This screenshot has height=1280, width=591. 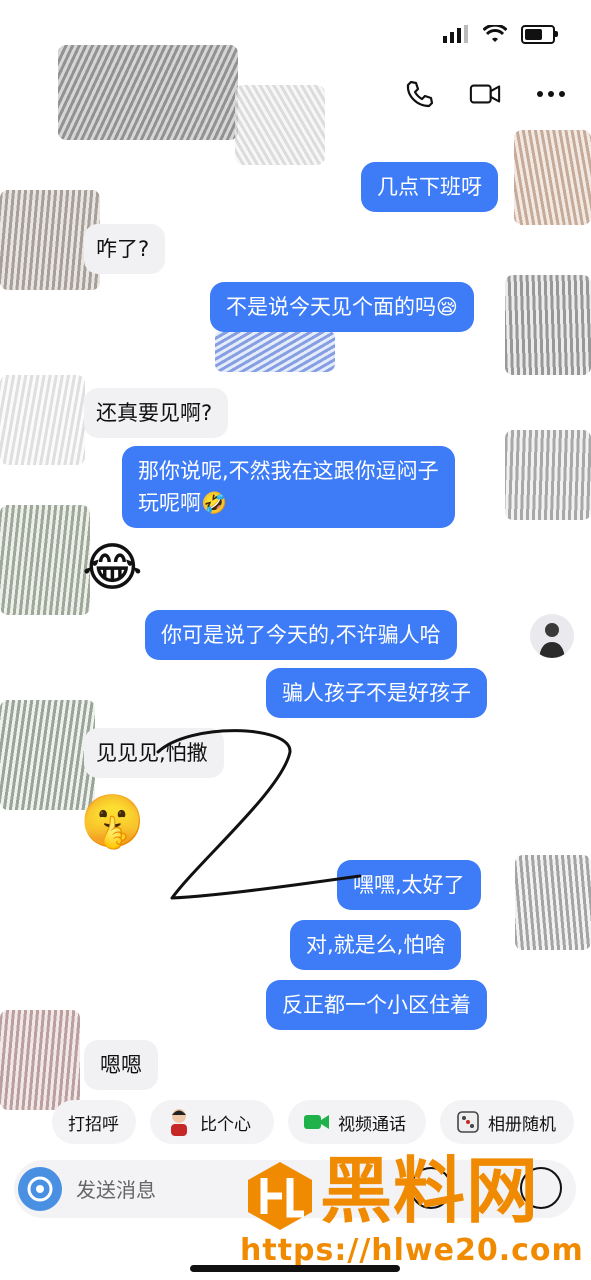 I want to click on voice-icon, so click(x=40, y=1189).